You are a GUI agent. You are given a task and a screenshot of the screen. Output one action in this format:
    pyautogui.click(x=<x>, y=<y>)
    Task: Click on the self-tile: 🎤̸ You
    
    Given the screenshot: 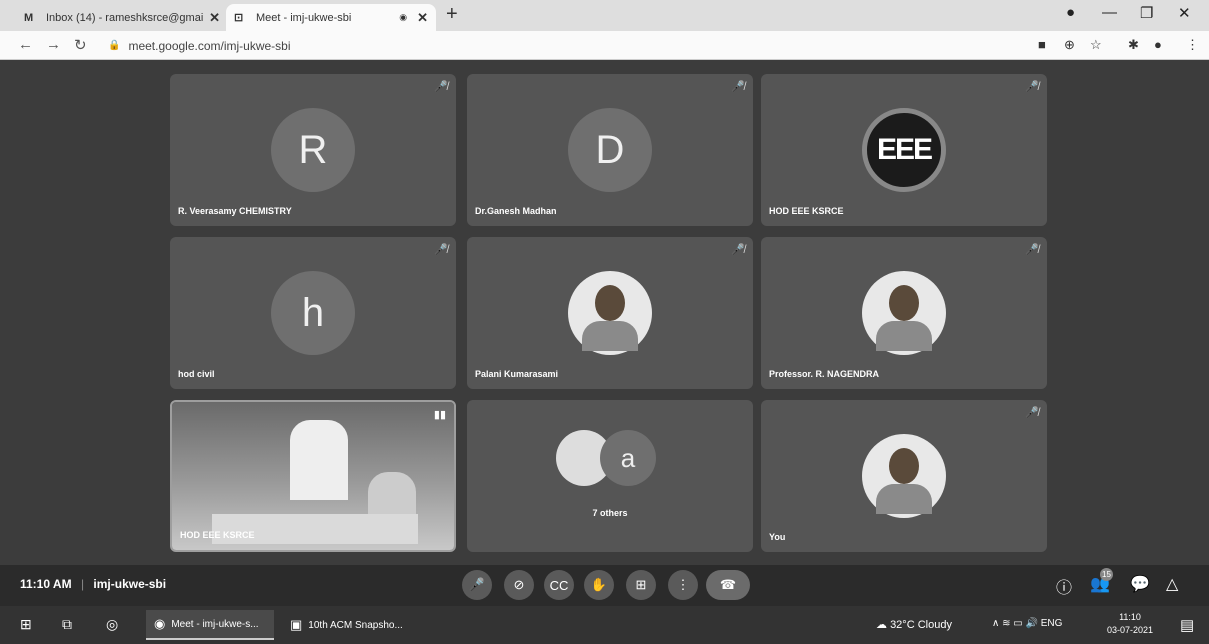 What is the action you would take?
    pyautogui.click(x=904, y=476)
    